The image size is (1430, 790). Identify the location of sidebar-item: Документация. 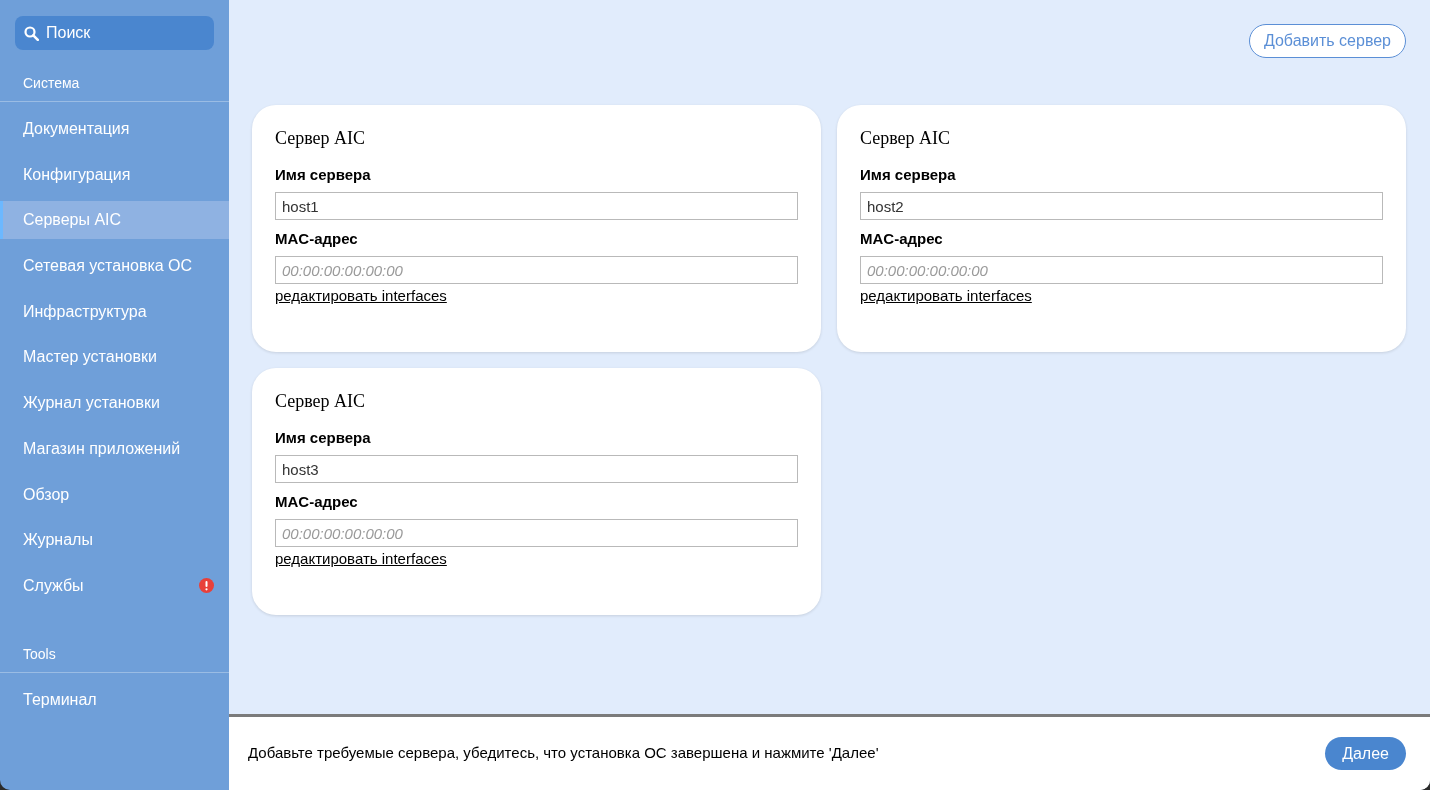
(114, 129).